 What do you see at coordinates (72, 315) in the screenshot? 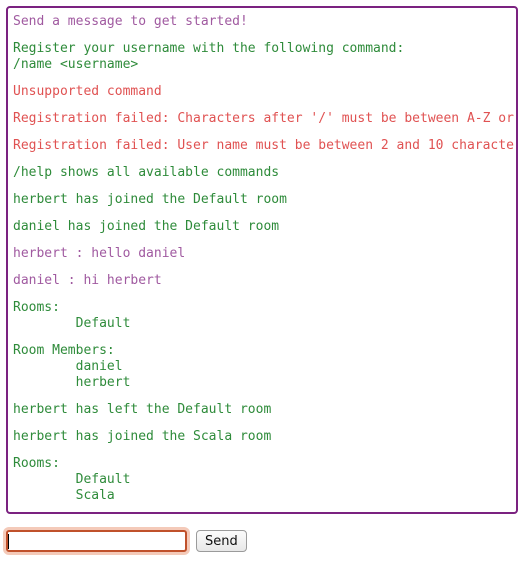
I see `chat-message: Rooms: Default` at bounding box center [72, 315].